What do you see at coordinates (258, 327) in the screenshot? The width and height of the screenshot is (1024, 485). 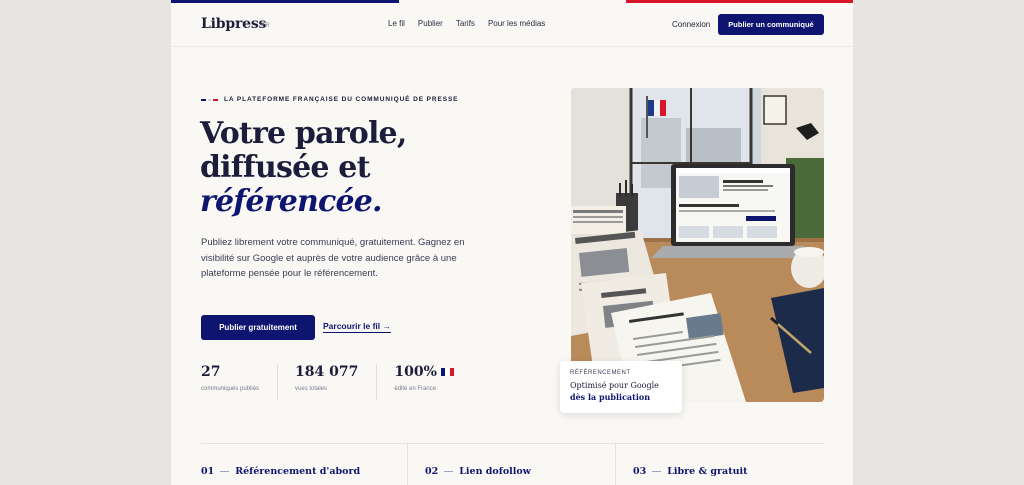 I see `publish-free-button: Publier gratuitement` at bounding box center [258, 327].